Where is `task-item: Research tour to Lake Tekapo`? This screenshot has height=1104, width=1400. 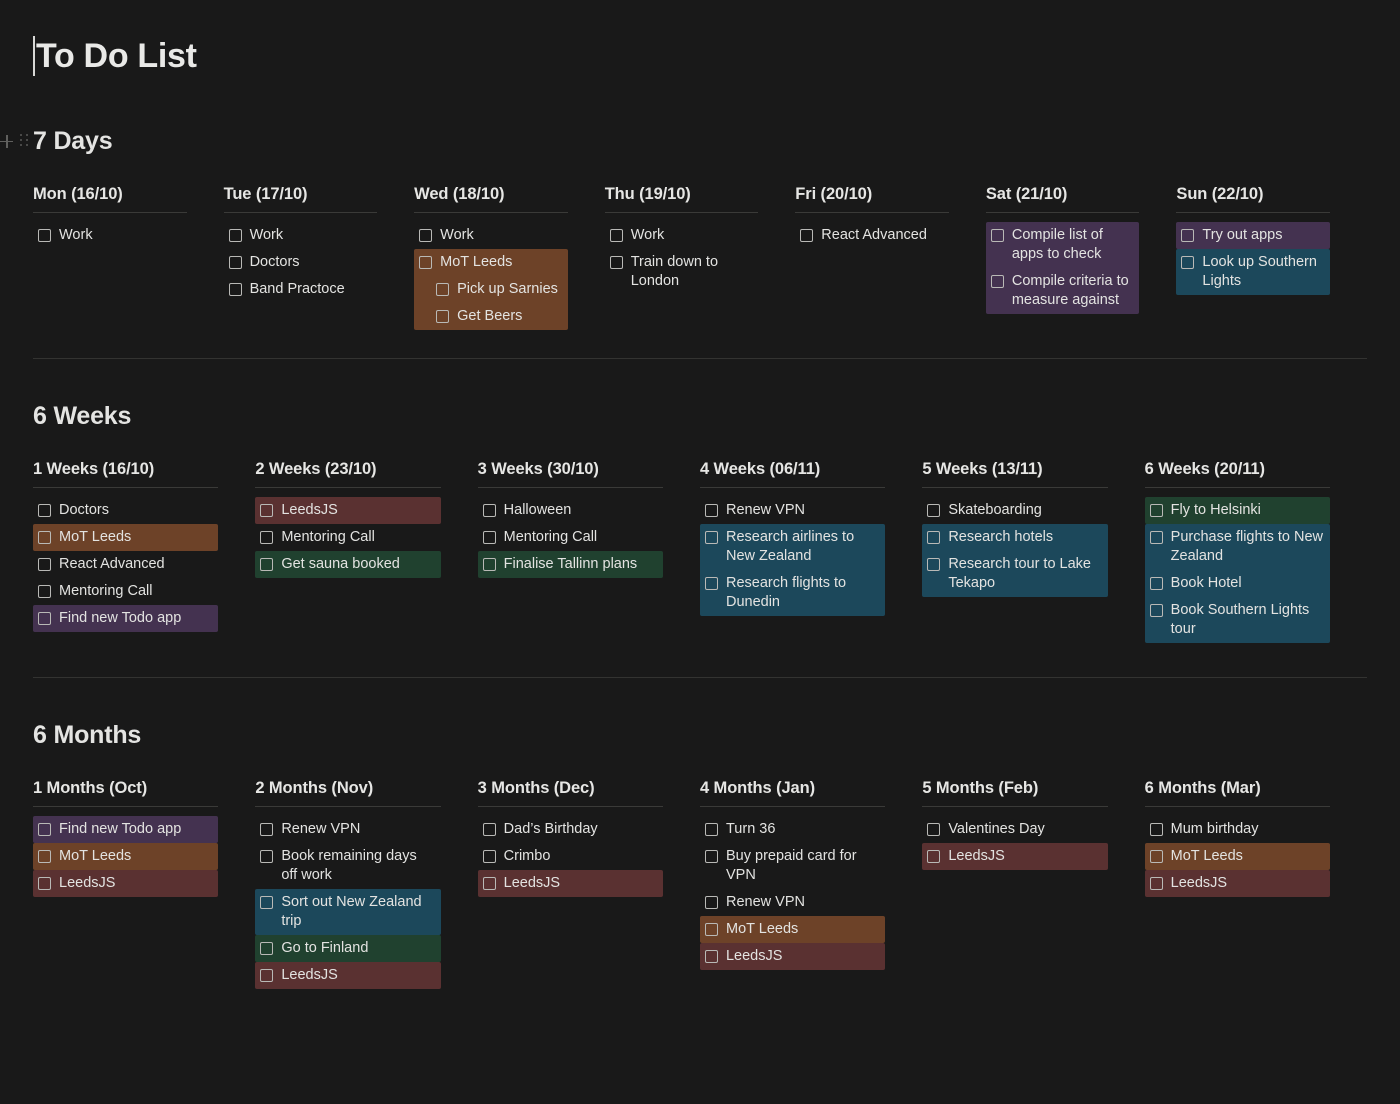
task-item: Research tour to Lake Tekapo is located at coordinates (1015, 574).